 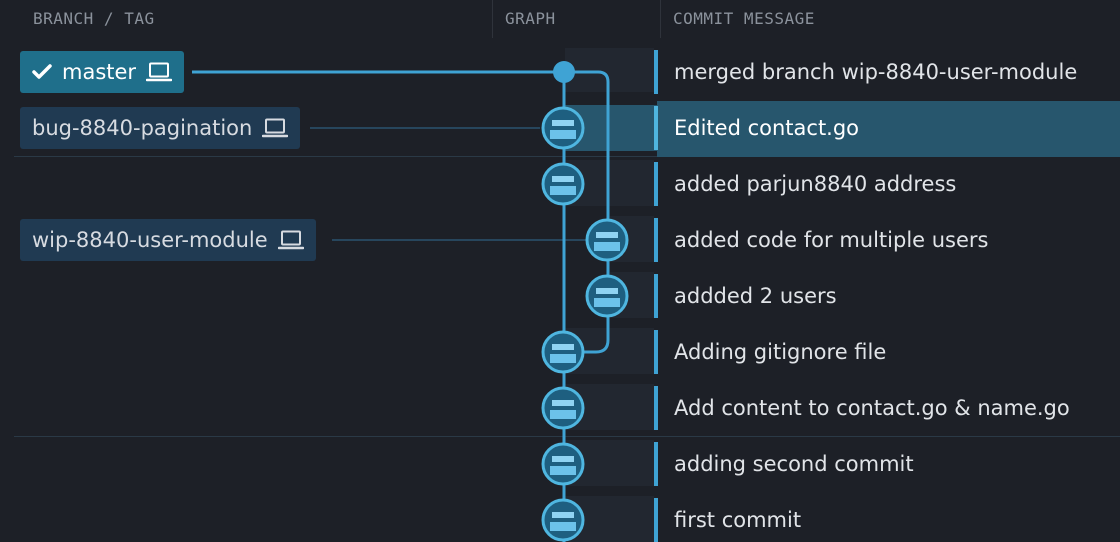 I want to click on branch-name: master, so click(x=99, y=72).